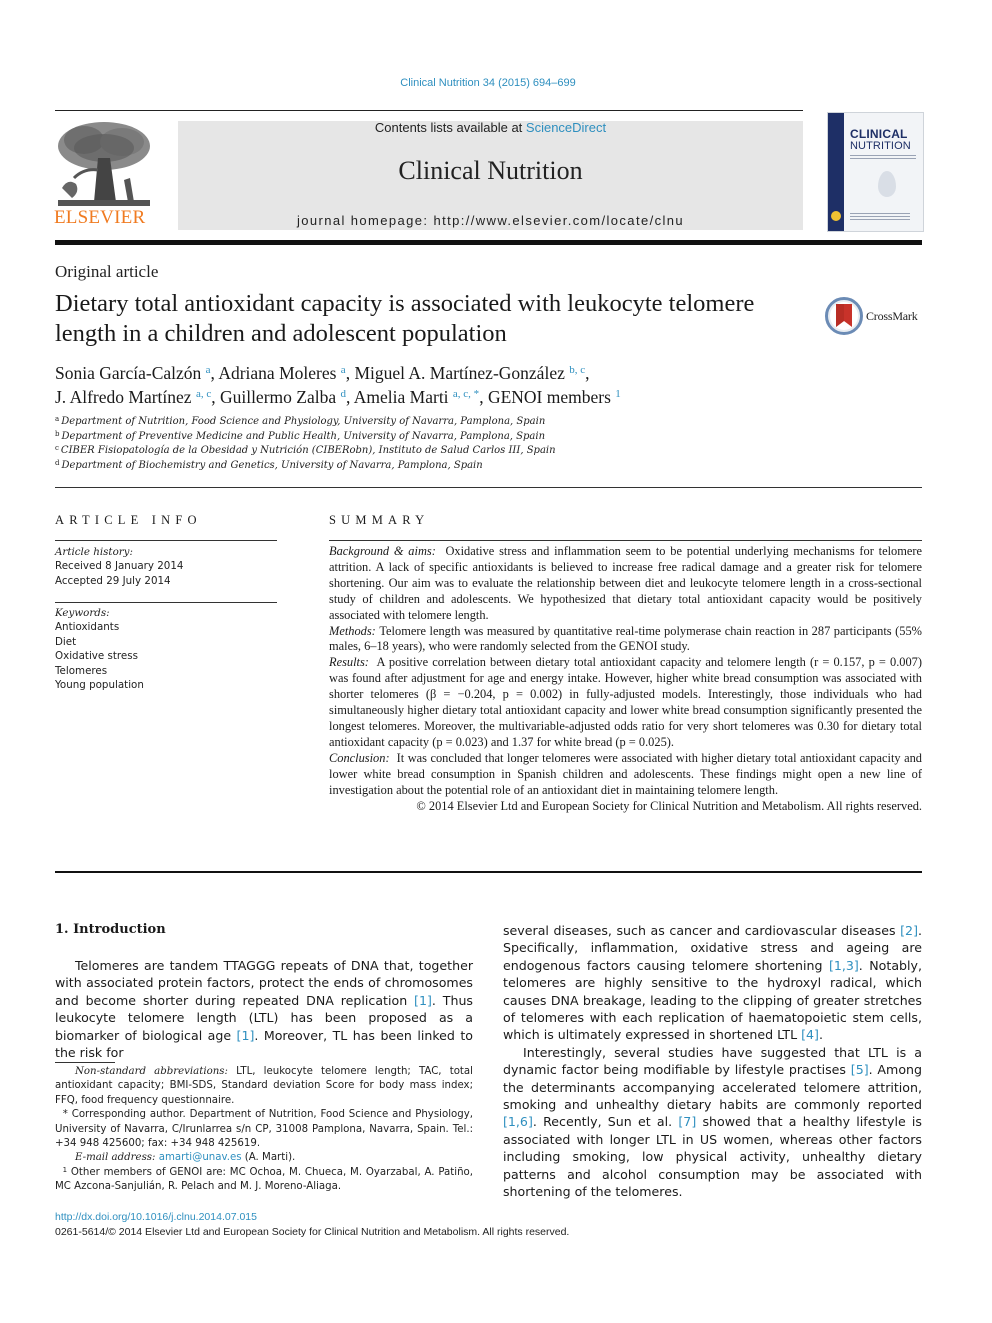  Describe the element at coordinates (268, 1158) in the screenshot. I see `email-suffix: (A. Marti).` at that location.